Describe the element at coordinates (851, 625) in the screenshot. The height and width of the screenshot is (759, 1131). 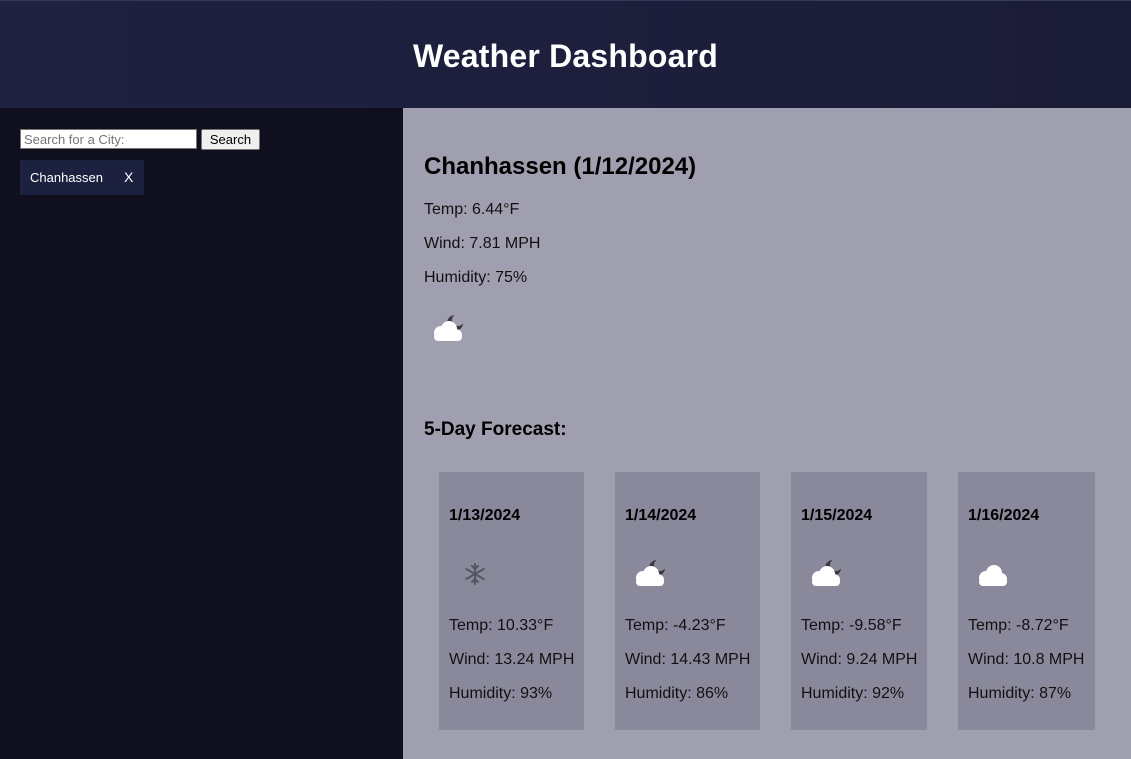
I see `forecast-temp: Temp: -9.58°F` at that location.